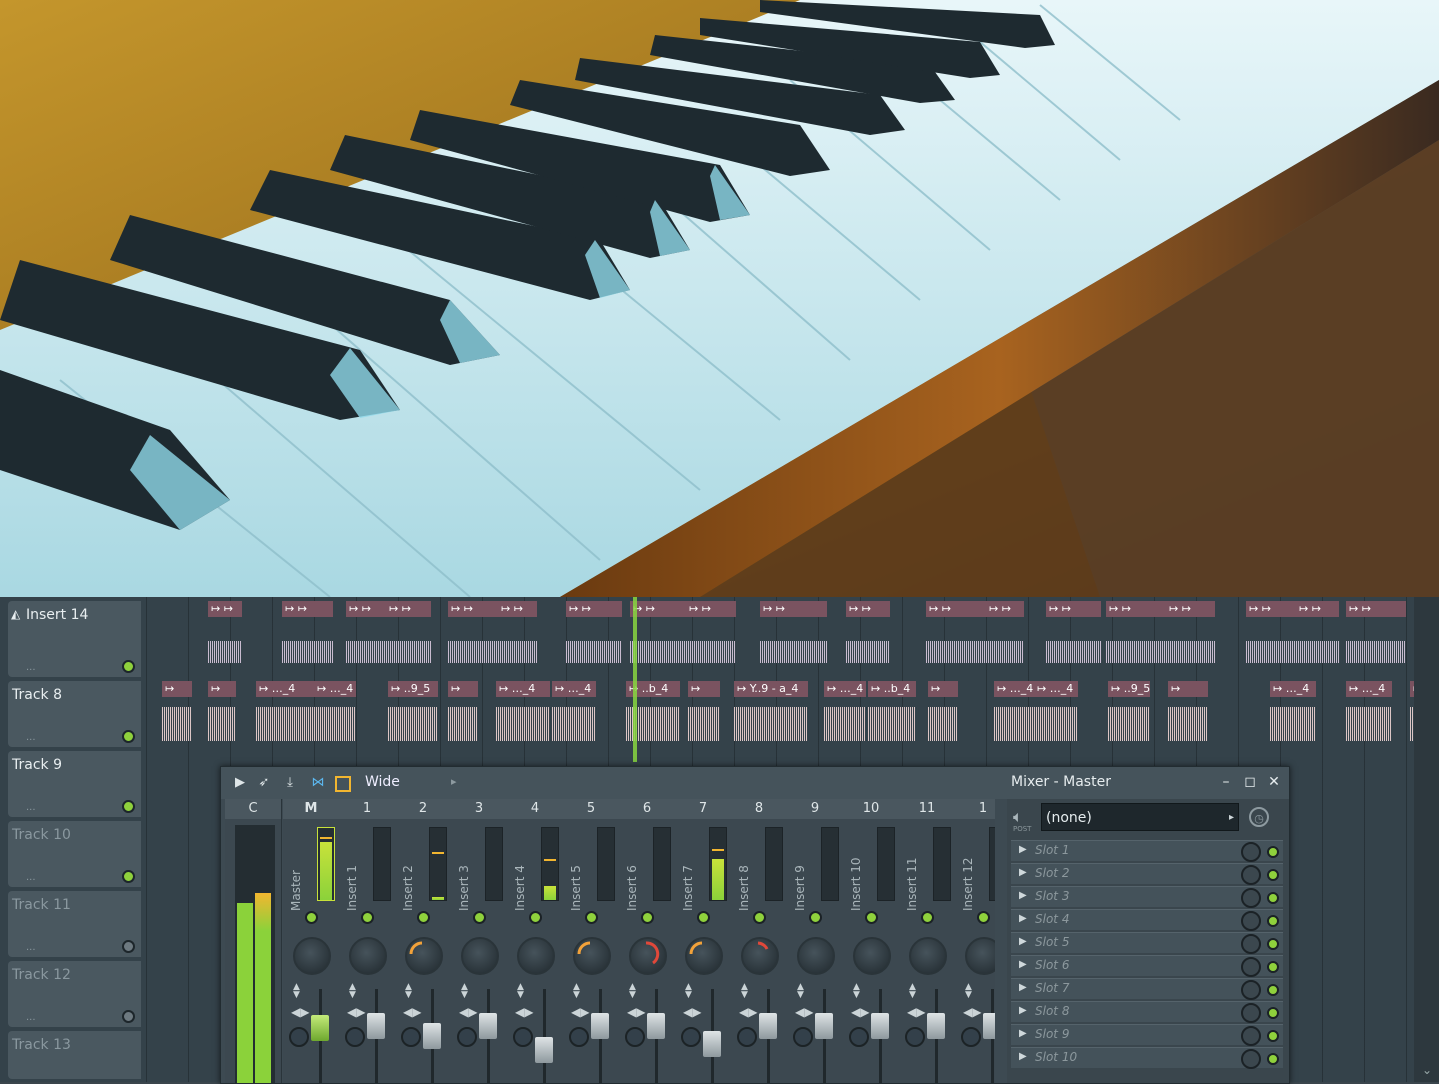 This screenshot has width=1439, height=1084. I want to click on strip-insert: 1 Insert 1 ▲ ▼ ◀▶, so click(367, 941).